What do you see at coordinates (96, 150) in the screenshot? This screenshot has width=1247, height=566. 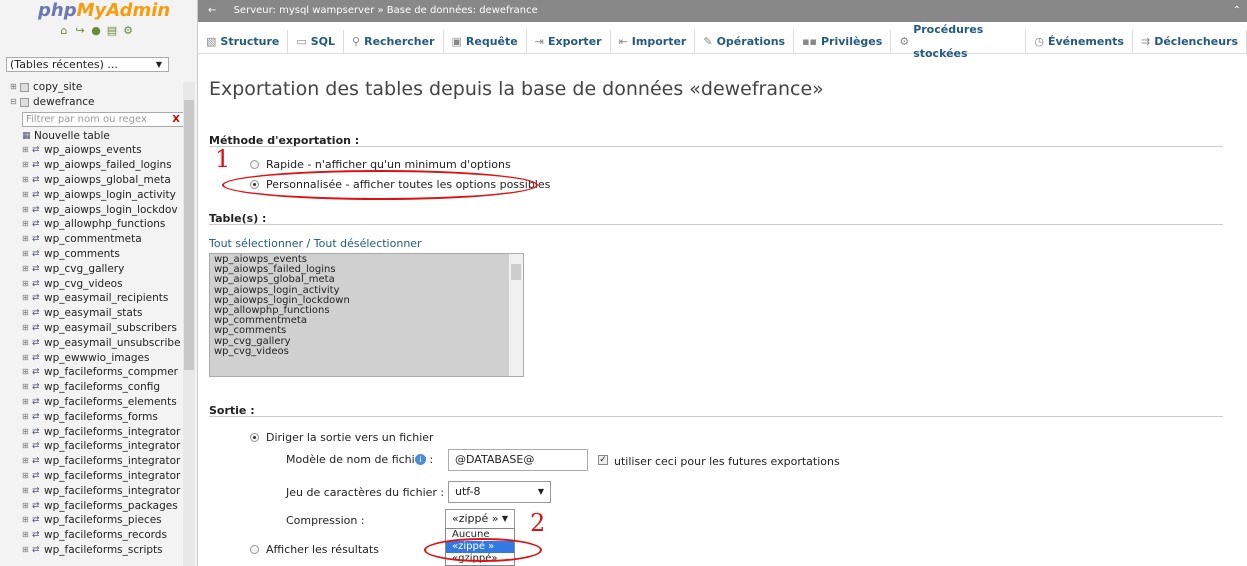 I see `tree-table-item: ⊞ ⇄ wp_aiowps_events` at bounding box center [96, 150].